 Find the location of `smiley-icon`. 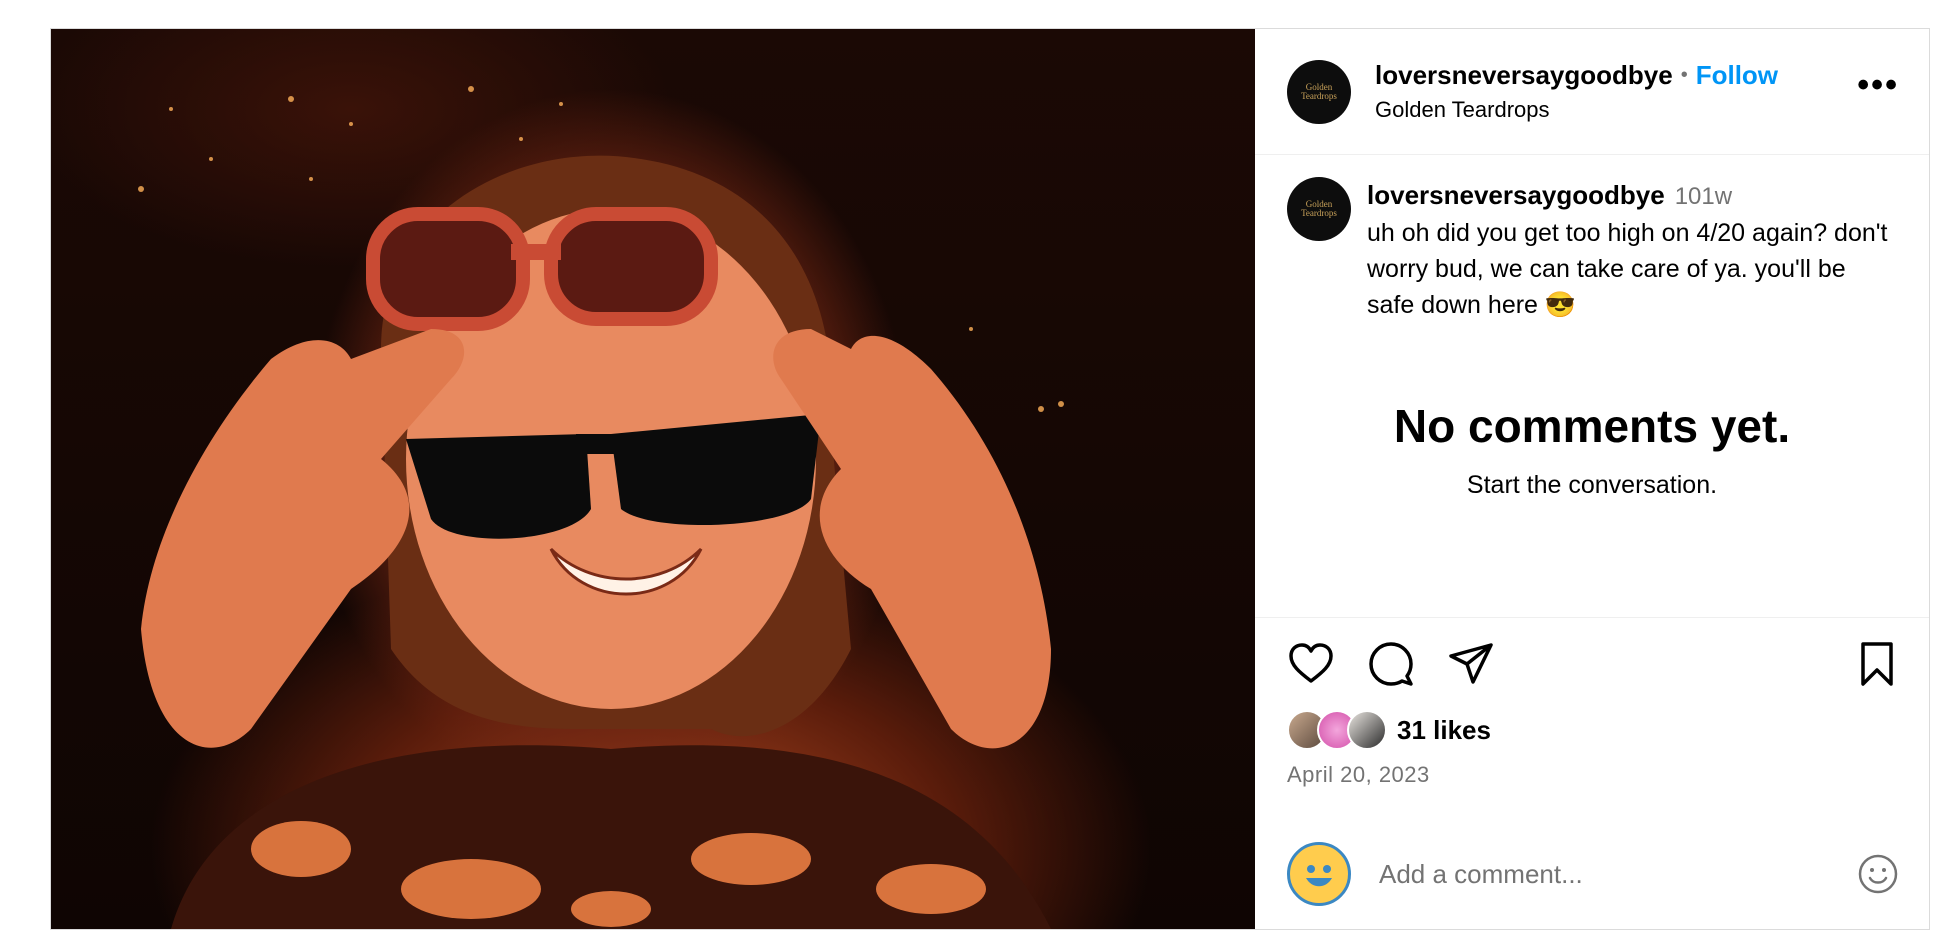

smiley-icon is located at coordinates (1319, 876).